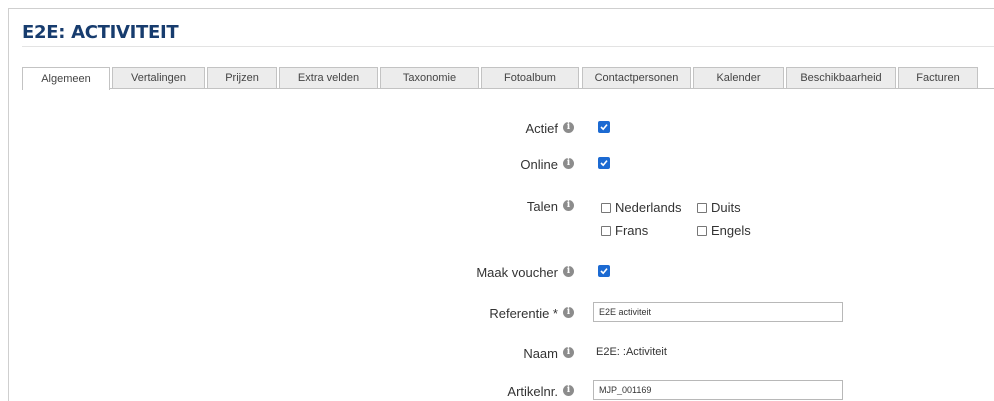  I want to click on tab-beschikbaarheid: Beschikbaarheid, so click(841, 77).